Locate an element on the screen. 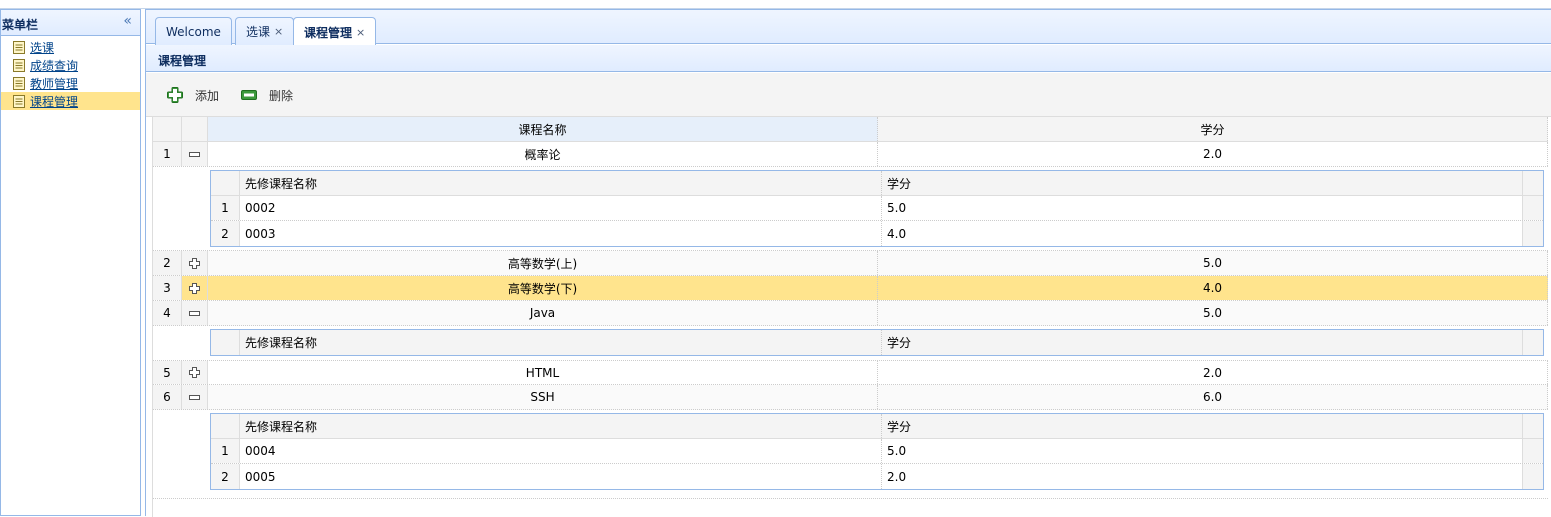 Image resolution: width=1551 pixels, height=517 pixels. sidebar-item-label: 教师管理 is located at coordinates (54, 83).